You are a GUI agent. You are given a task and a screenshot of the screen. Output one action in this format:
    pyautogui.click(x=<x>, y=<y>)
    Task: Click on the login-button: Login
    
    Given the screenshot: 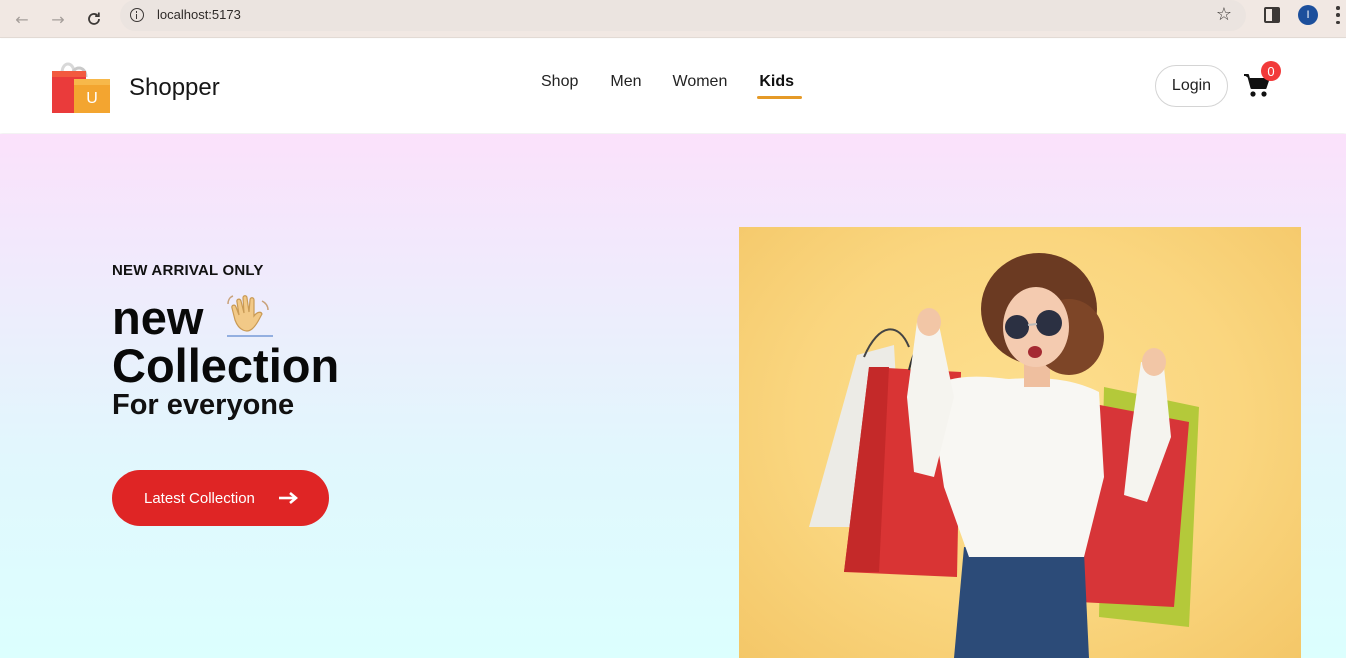 What is the action you would take?
    pyautogui.click(x=1191, y=86)
    